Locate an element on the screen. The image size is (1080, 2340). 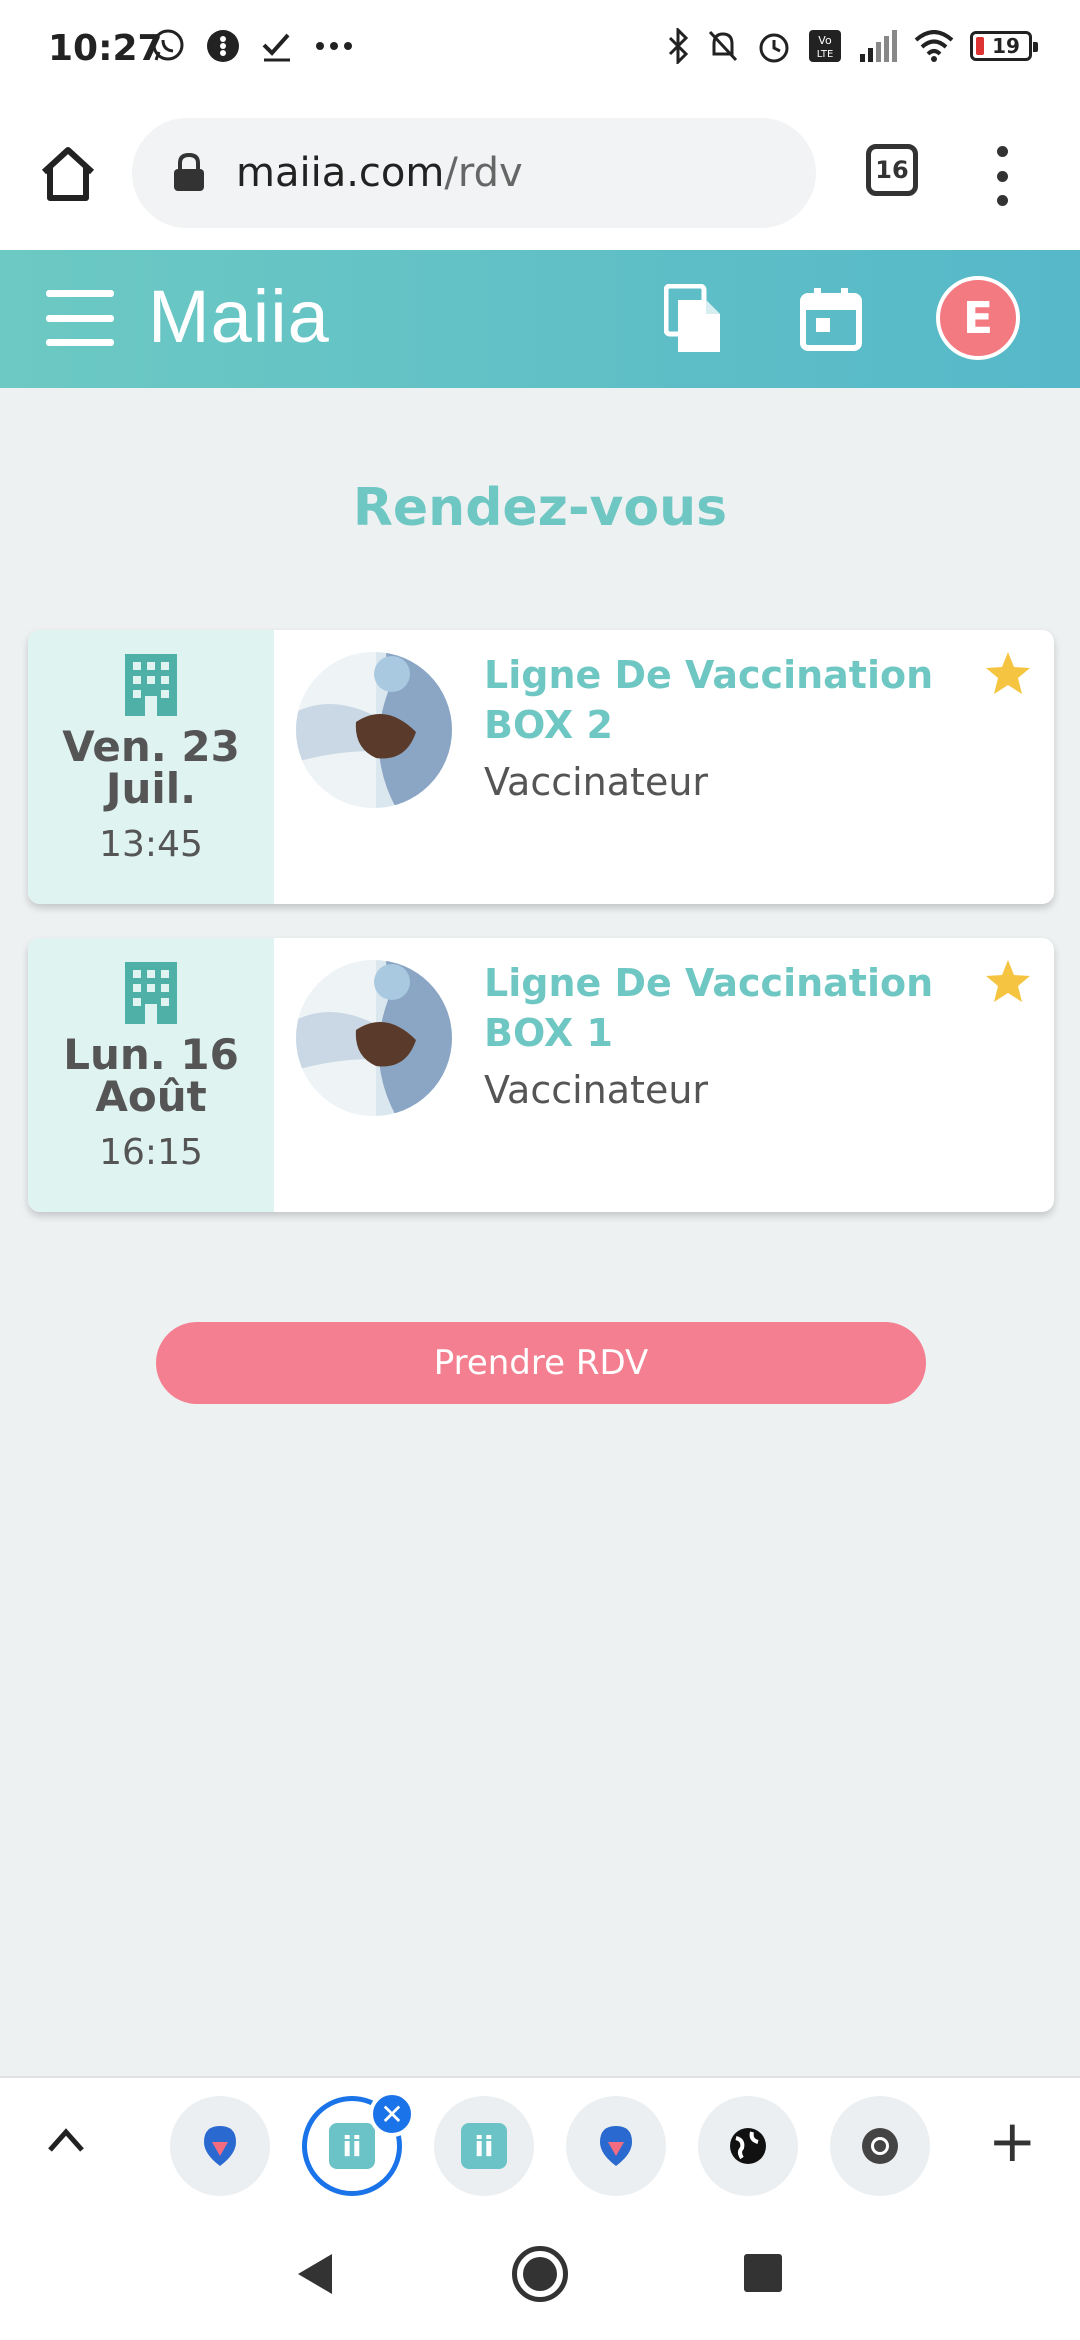
home-nav-icon is located at coordinates (540, 2274).